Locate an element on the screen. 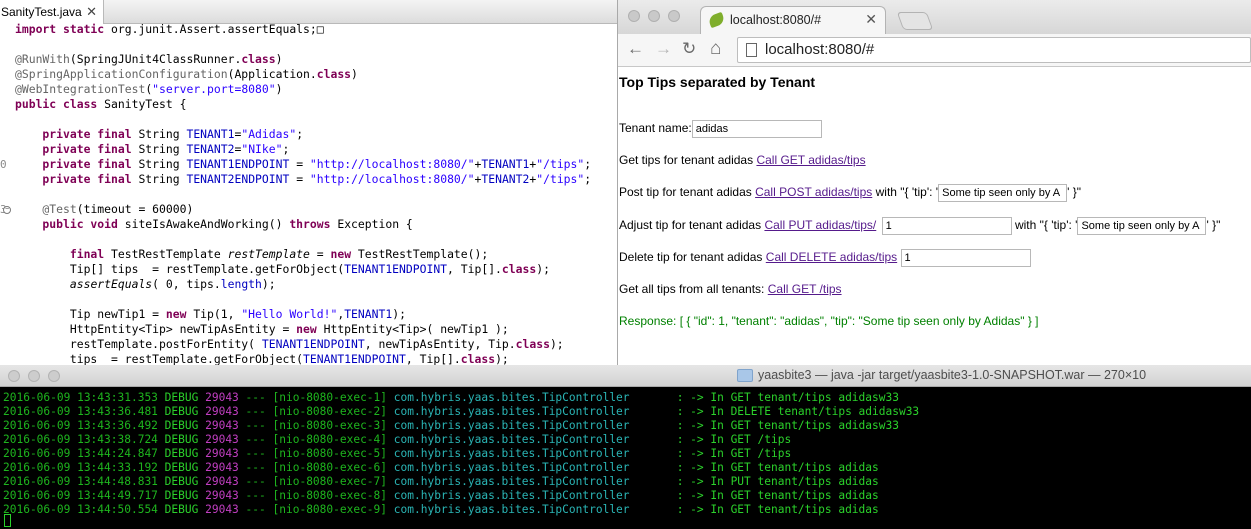  post-tip-input: Some tip seen only by A is located at coordinates (1003, 192).